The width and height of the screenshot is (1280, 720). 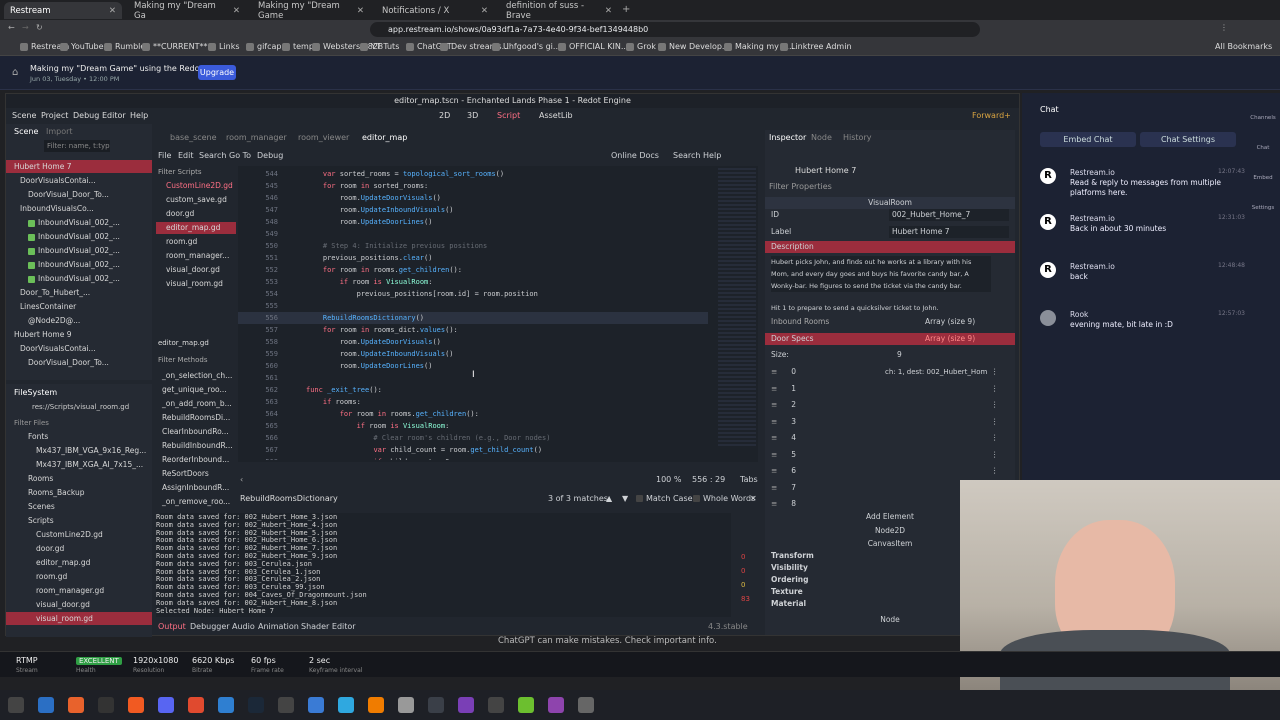 What do you see at coordinates (196, 270) in the screenshot?
I see `script-item: visual_door.gd` at bounding box center [196, 270].